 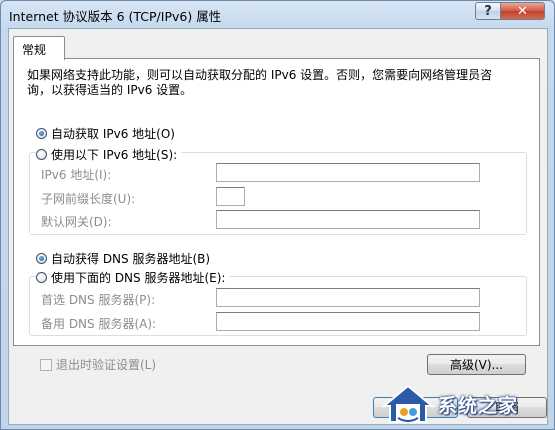 What do you see at coordinates (41, 154) in the screenshot?
I see `manual-ipv6-radio` at bounding box center [41, 154].